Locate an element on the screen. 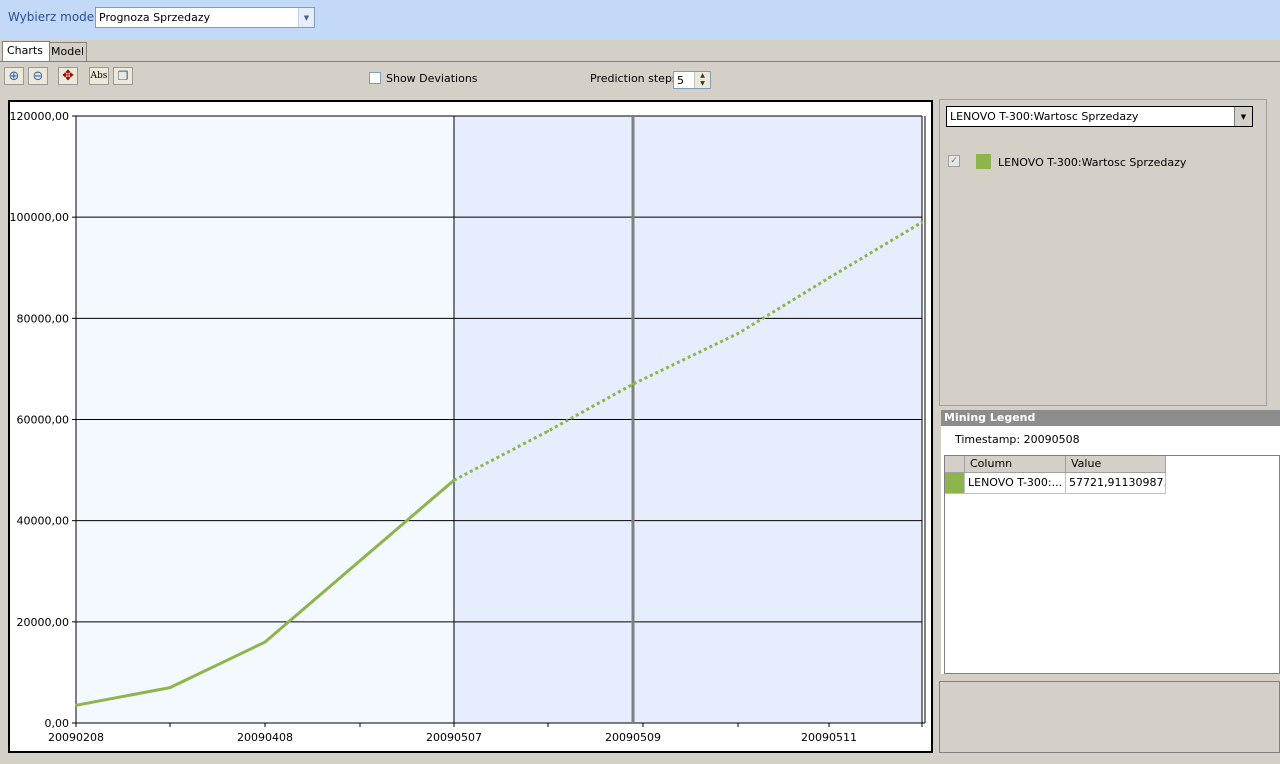  series-panel is located at coordinates (1103, 252).